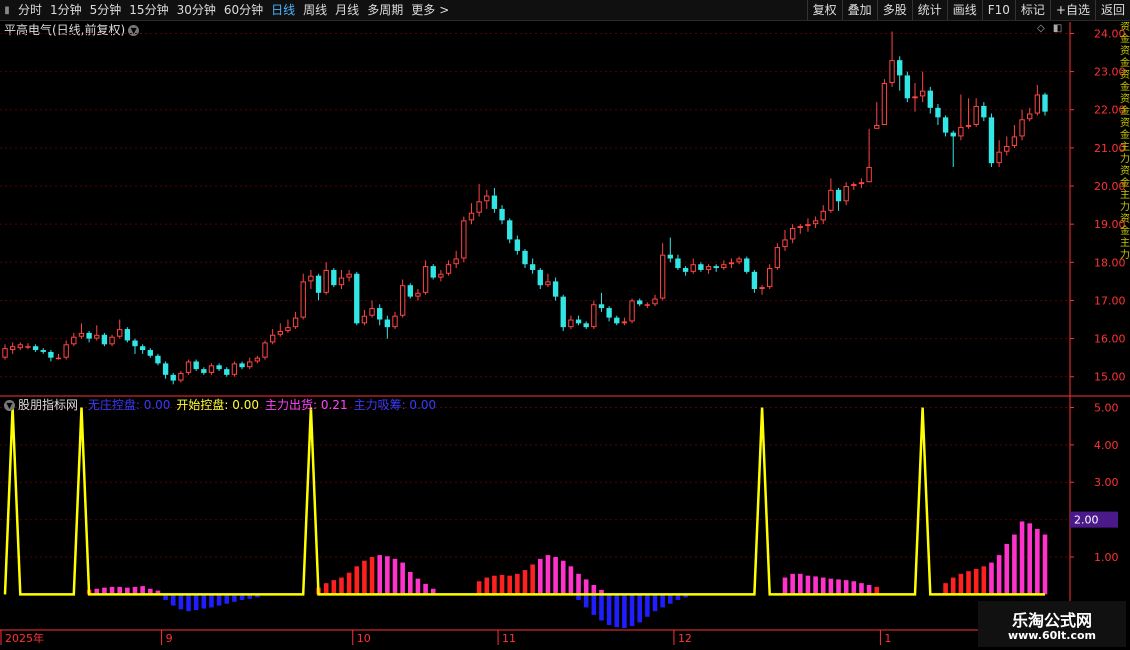 Image resolution: width=1130 pixels, height=650 pixels. What do you see at coordinates (395, 405) in the screenshot?
I see `indicator-value-4: 主力吸筹: 0.00` at bounding box center [395, 405].